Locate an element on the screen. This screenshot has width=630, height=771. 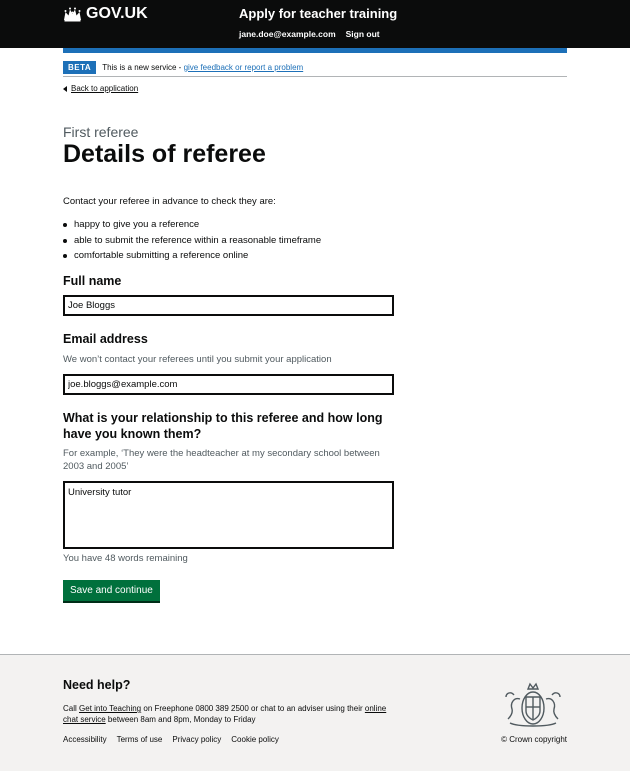
page-caption: First referee is located at coordinates (101, 132).